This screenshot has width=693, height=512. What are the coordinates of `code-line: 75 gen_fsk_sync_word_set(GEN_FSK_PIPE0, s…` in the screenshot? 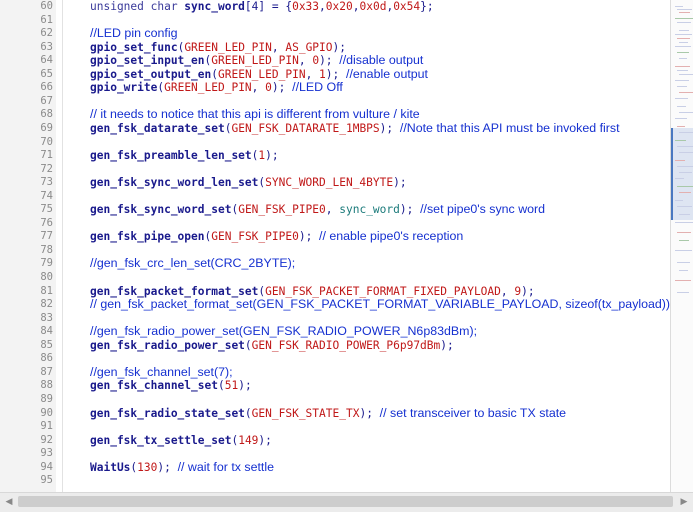 It's located at (335, 210).